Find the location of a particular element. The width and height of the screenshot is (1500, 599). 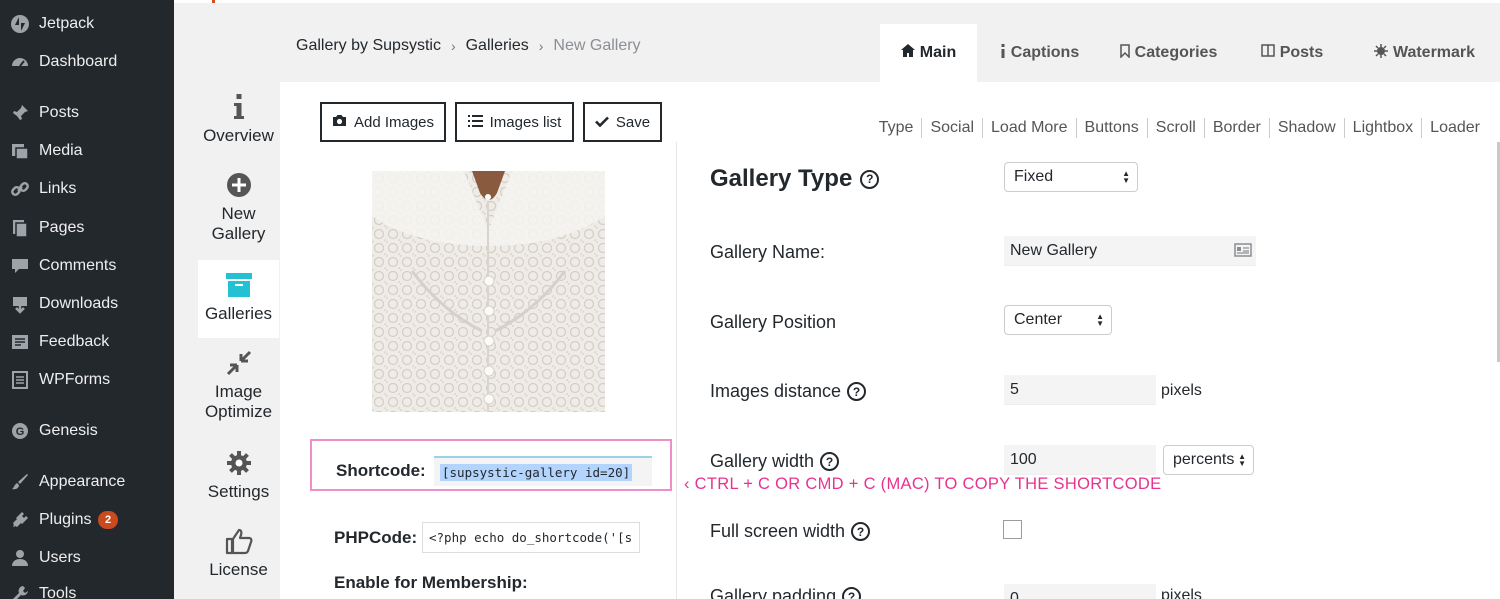

menu-dashboard: Dashboard is located at coordinates (87, 62).